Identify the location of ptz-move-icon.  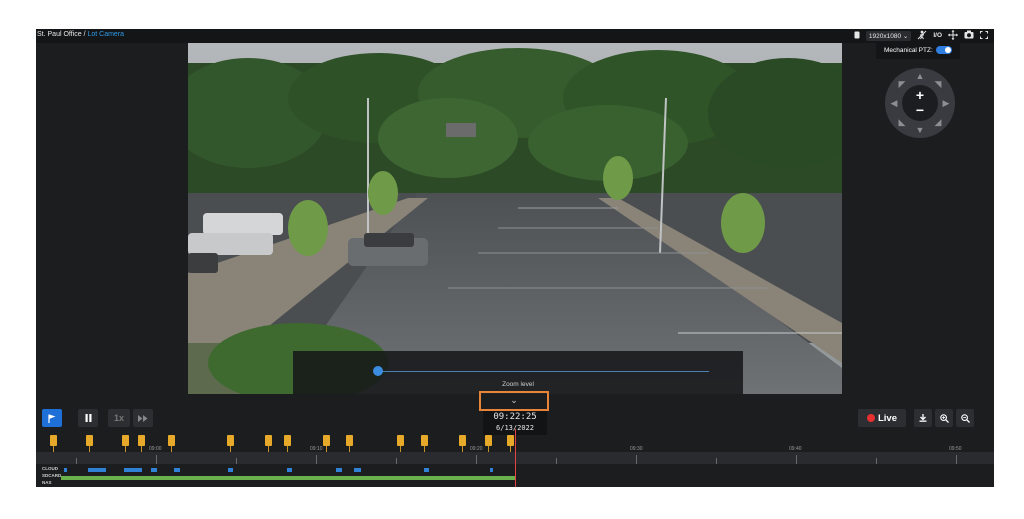
(953, 36).